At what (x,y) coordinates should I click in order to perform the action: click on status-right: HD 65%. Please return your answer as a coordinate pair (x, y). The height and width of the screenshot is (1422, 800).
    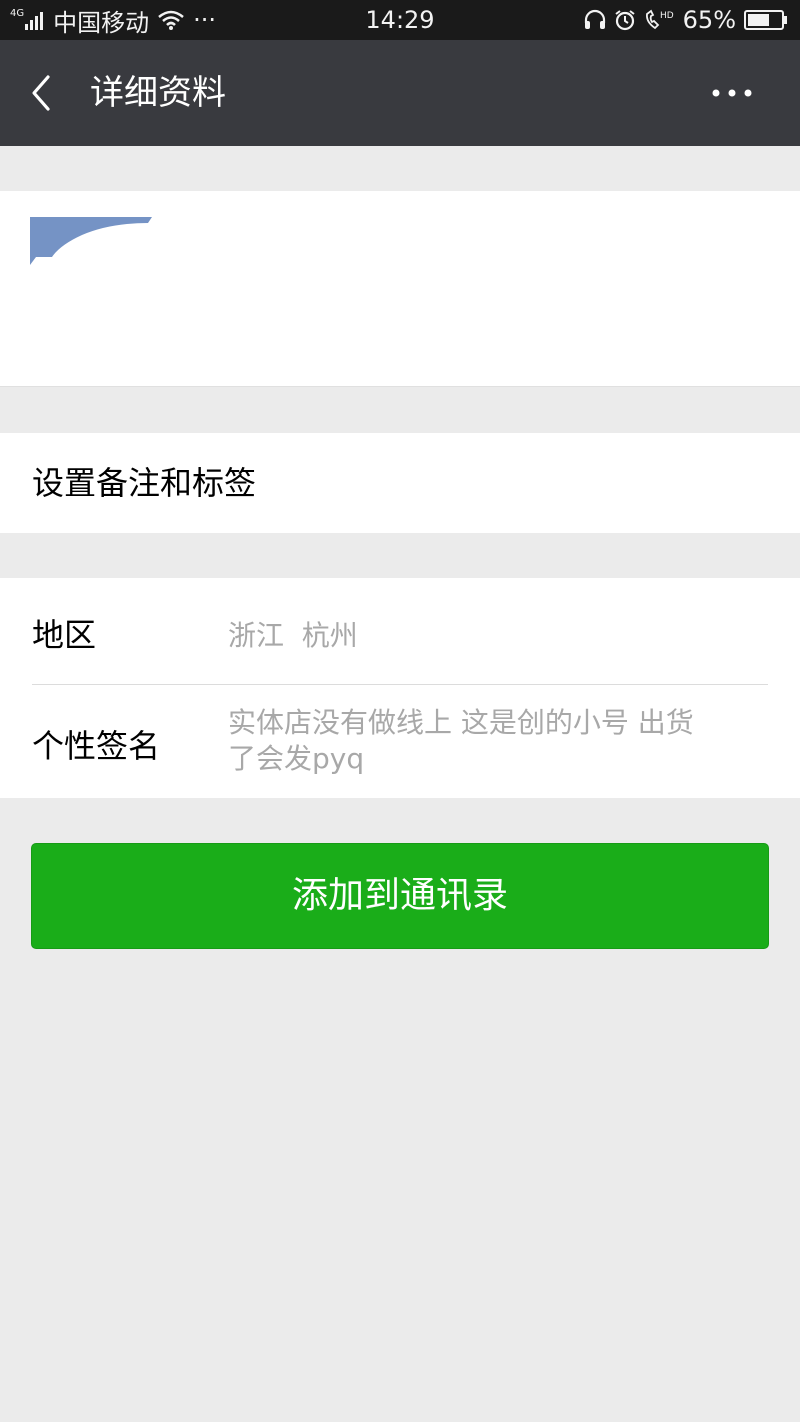
    Looking at the image, I should click on (685, 20).